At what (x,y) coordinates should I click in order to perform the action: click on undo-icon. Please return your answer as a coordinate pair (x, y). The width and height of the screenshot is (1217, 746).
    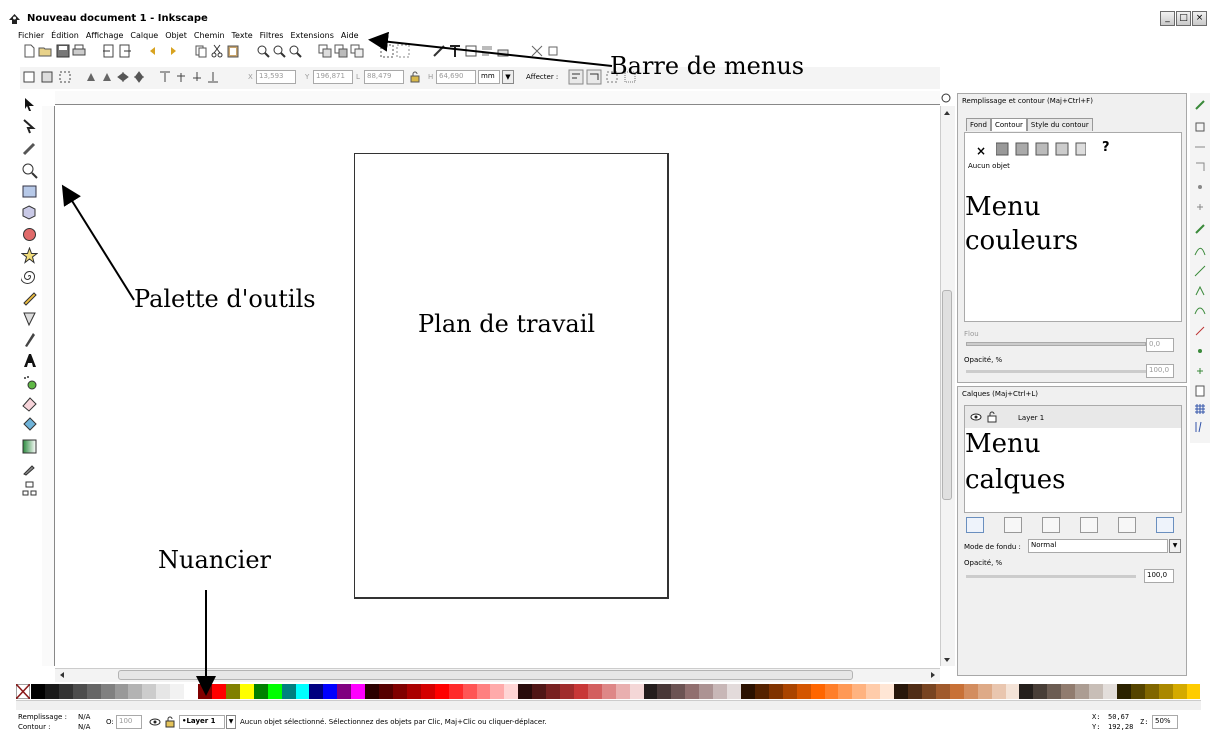
    Looking at the image, I should click on (155, 51).